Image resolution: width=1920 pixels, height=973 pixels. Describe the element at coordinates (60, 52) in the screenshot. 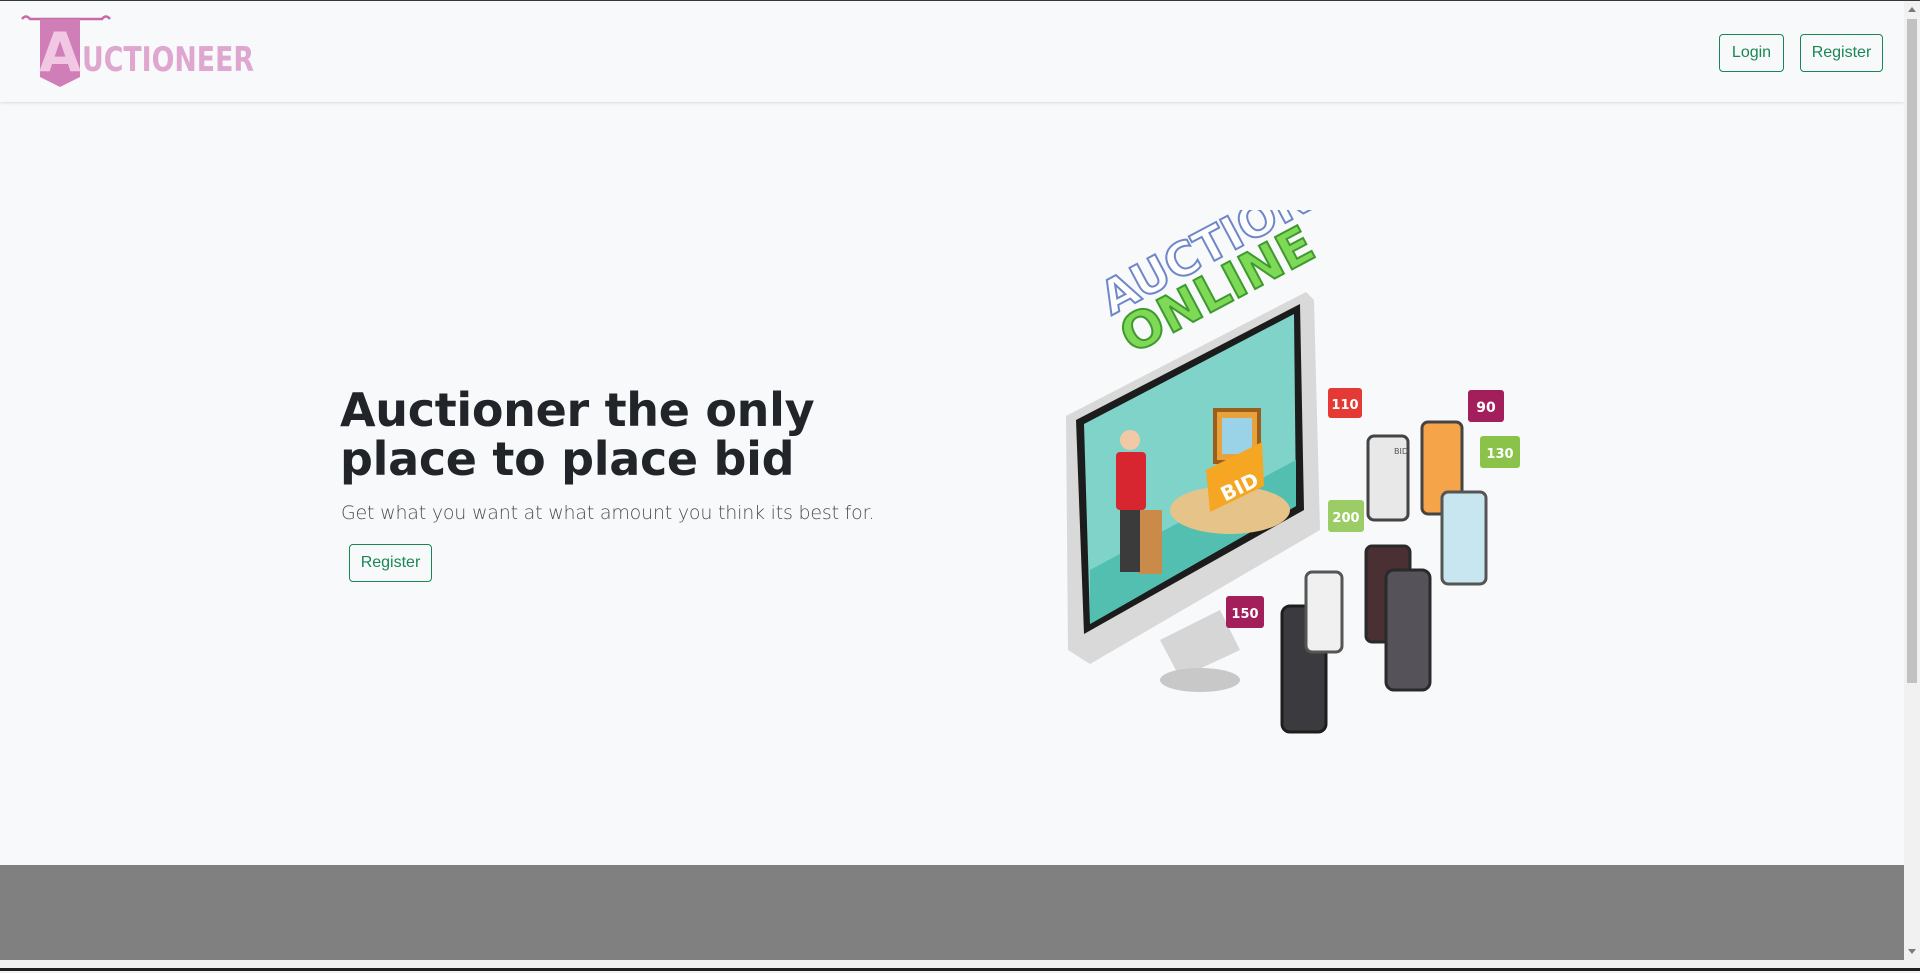

I see `logo-initial: A` at that location.